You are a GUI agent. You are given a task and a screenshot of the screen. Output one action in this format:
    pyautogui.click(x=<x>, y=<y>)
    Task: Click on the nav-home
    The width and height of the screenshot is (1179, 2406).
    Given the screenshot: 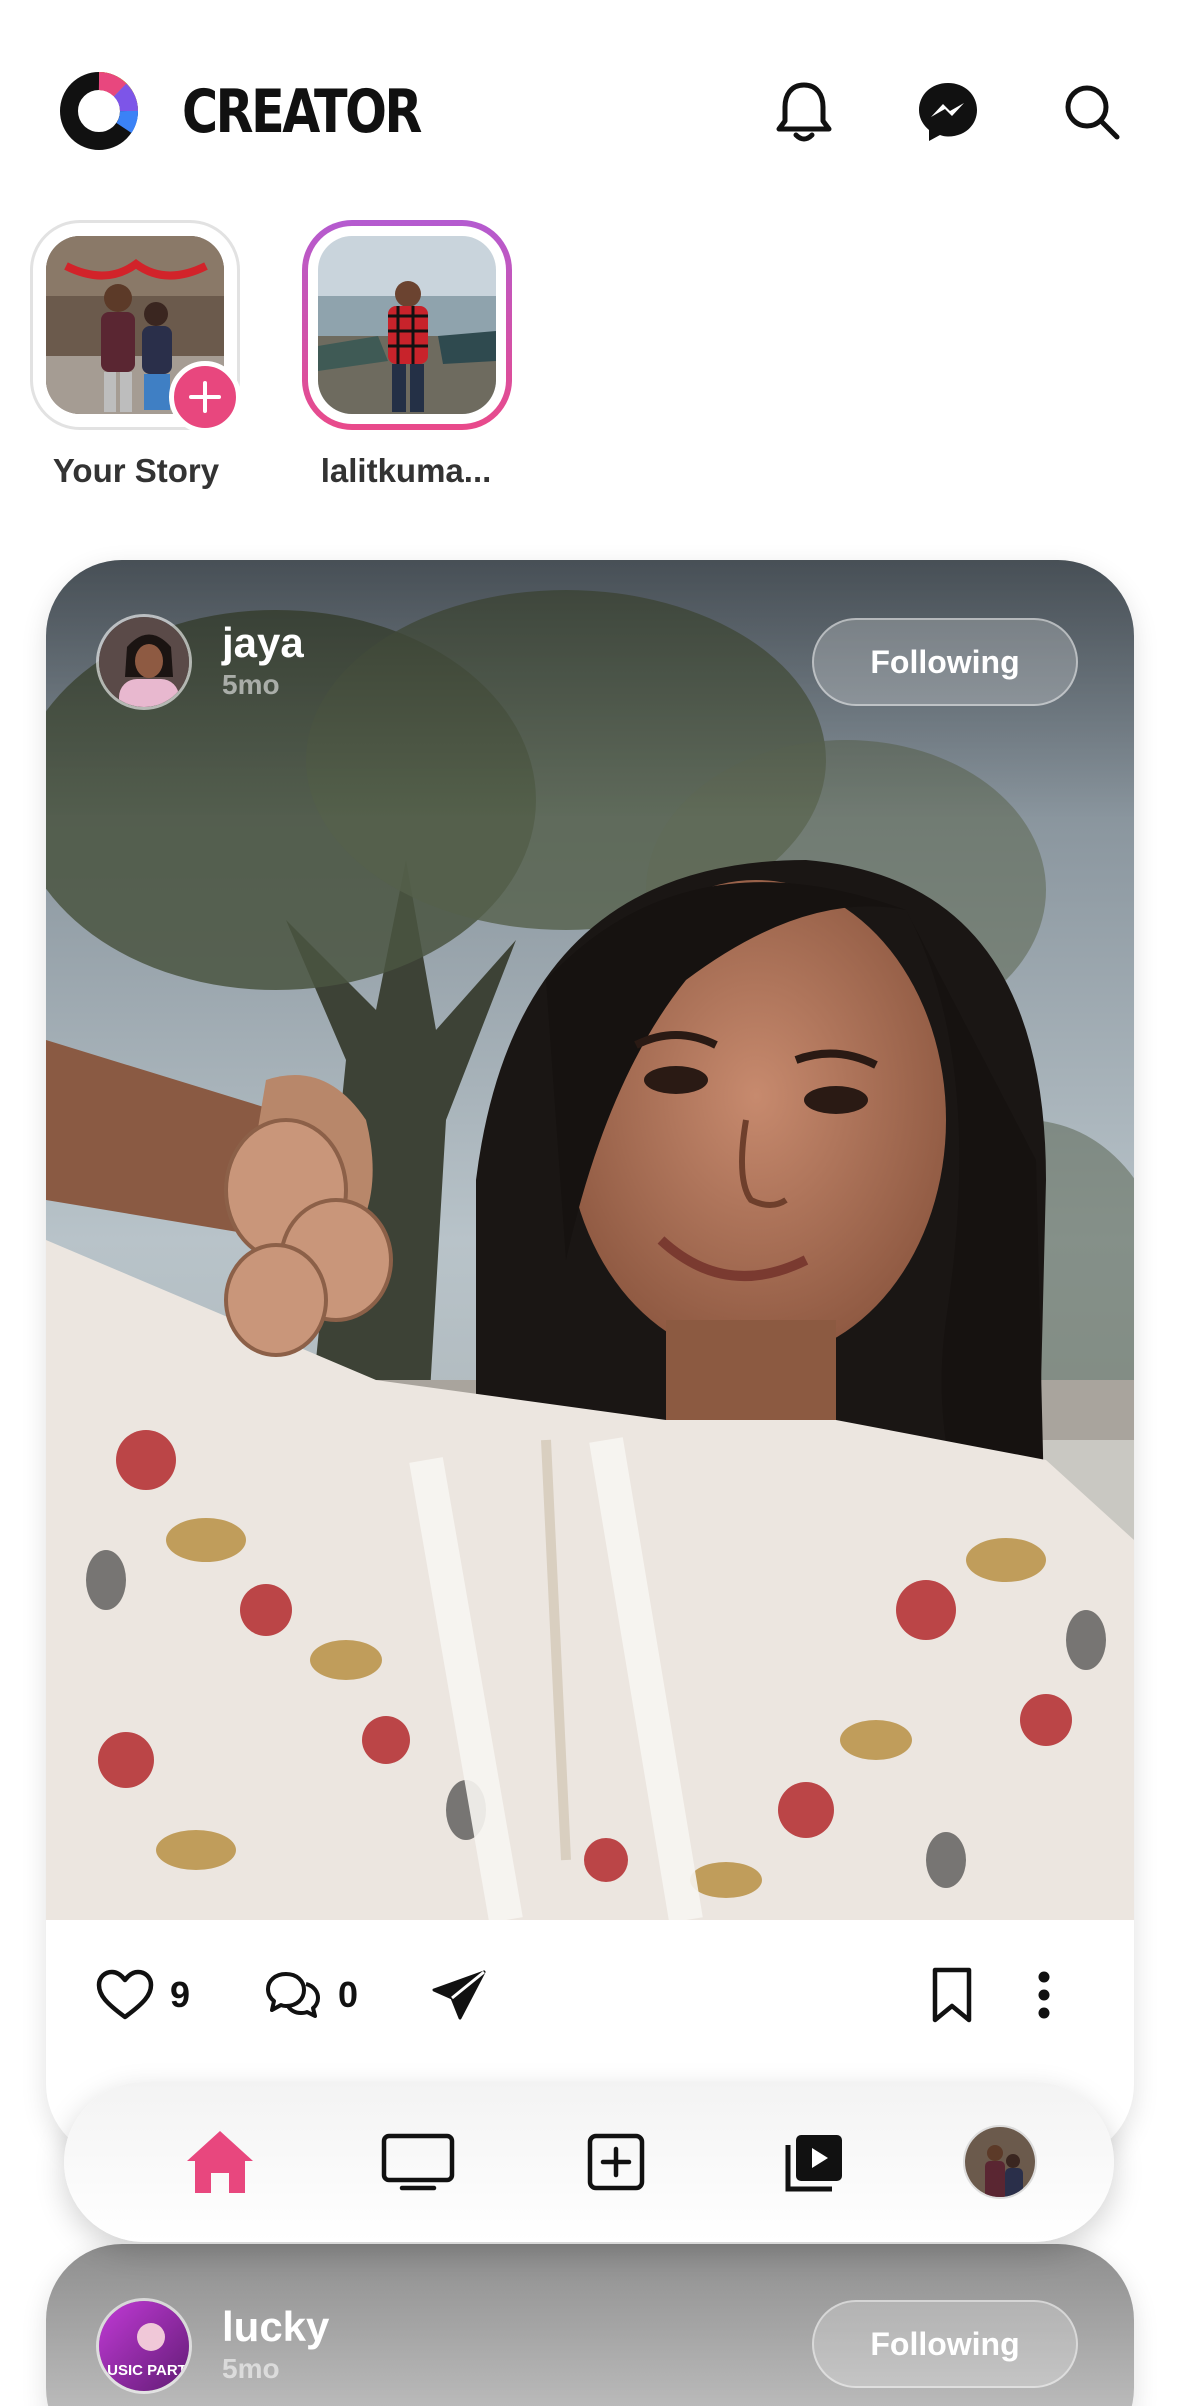 What is the action you would take?
    pyautogui.click(x=220, y=2162)
    